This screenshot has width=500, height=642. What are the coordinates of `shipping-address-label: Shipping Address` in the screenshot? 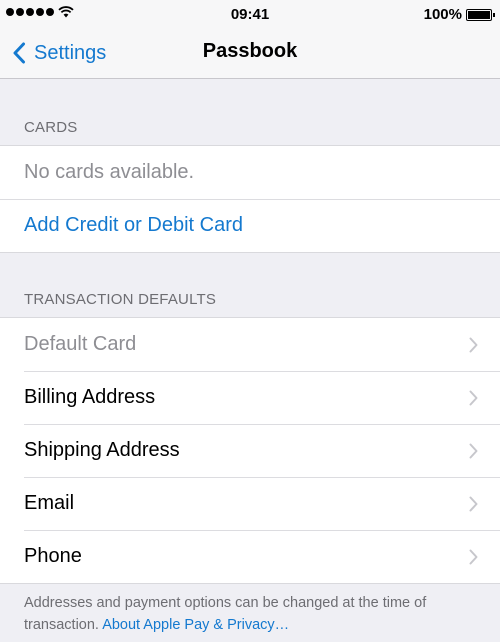 It's located at (102, 450).